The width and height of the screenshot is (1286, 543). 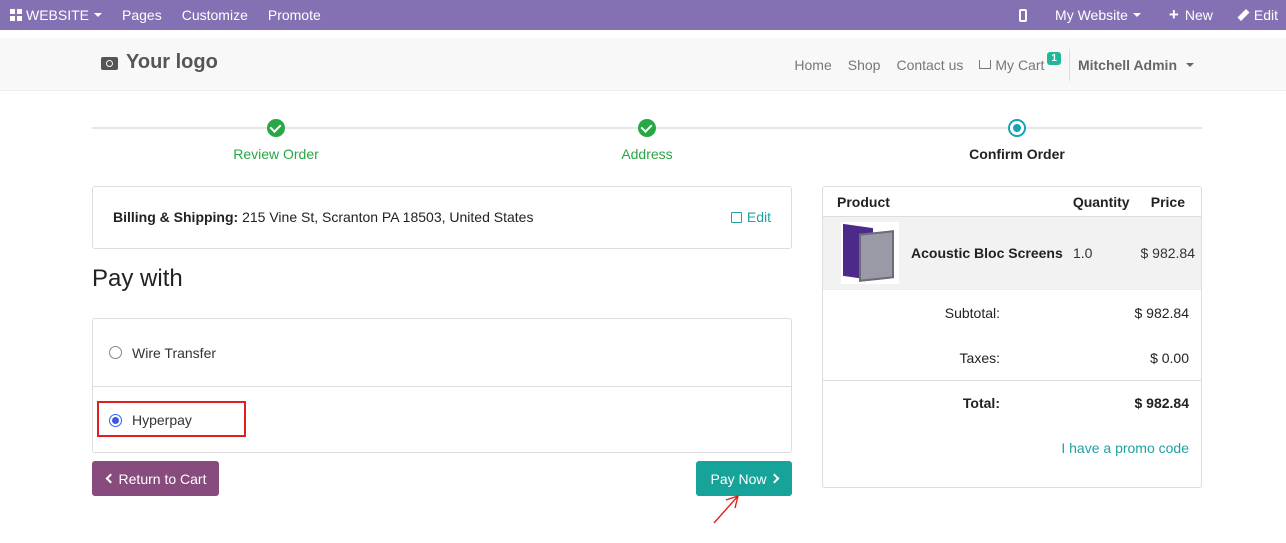 What do you see at coordinates (929, 65) in the screenshot?
I see `nav-contact-us: Contact us` at bounding box center [929, 65].